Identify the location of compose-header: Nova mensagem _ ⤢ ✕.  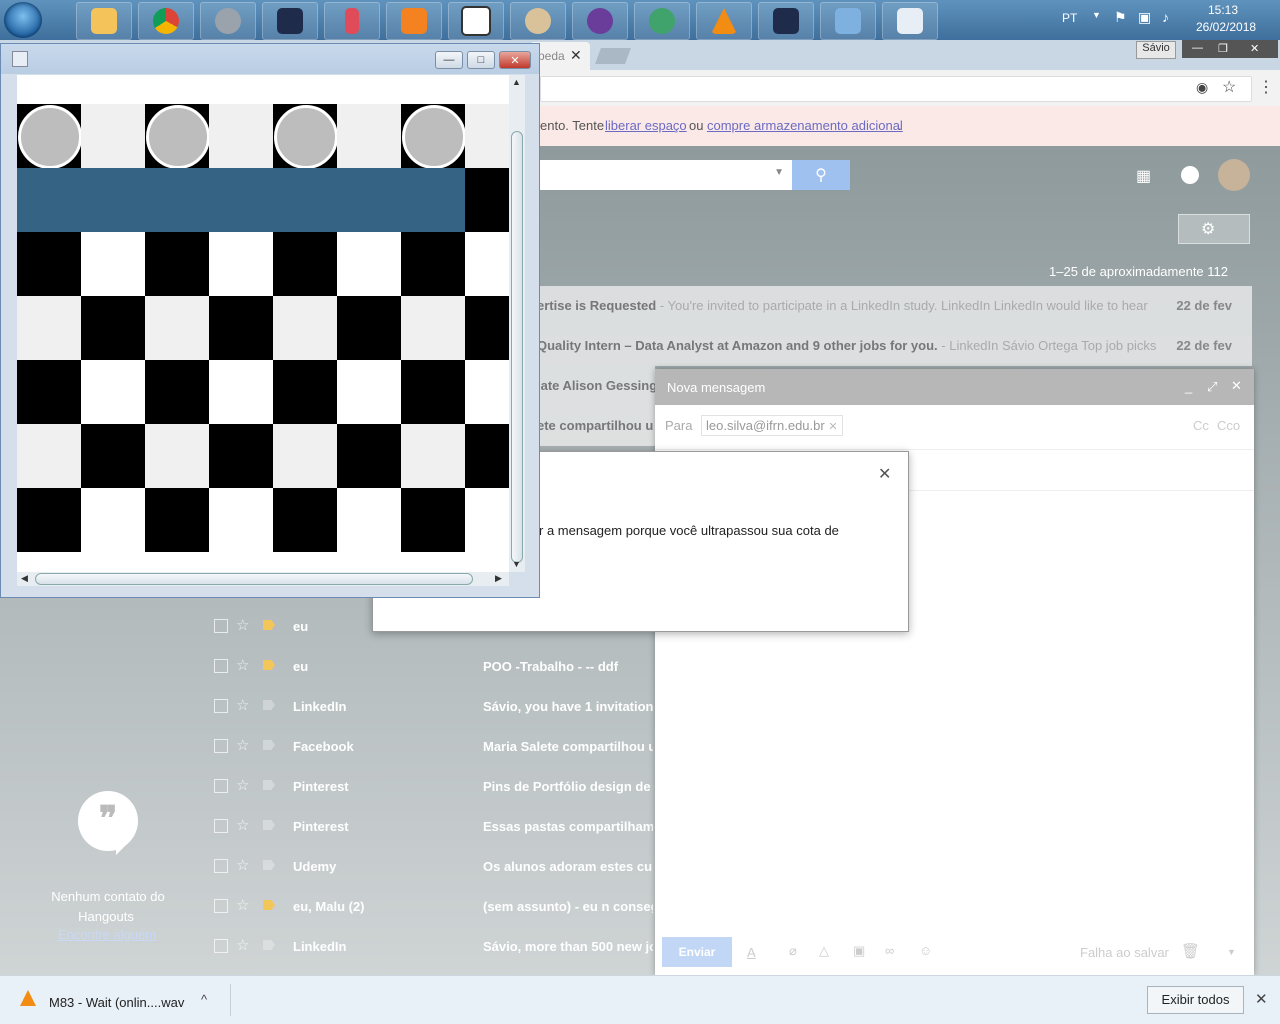
(954, 387).